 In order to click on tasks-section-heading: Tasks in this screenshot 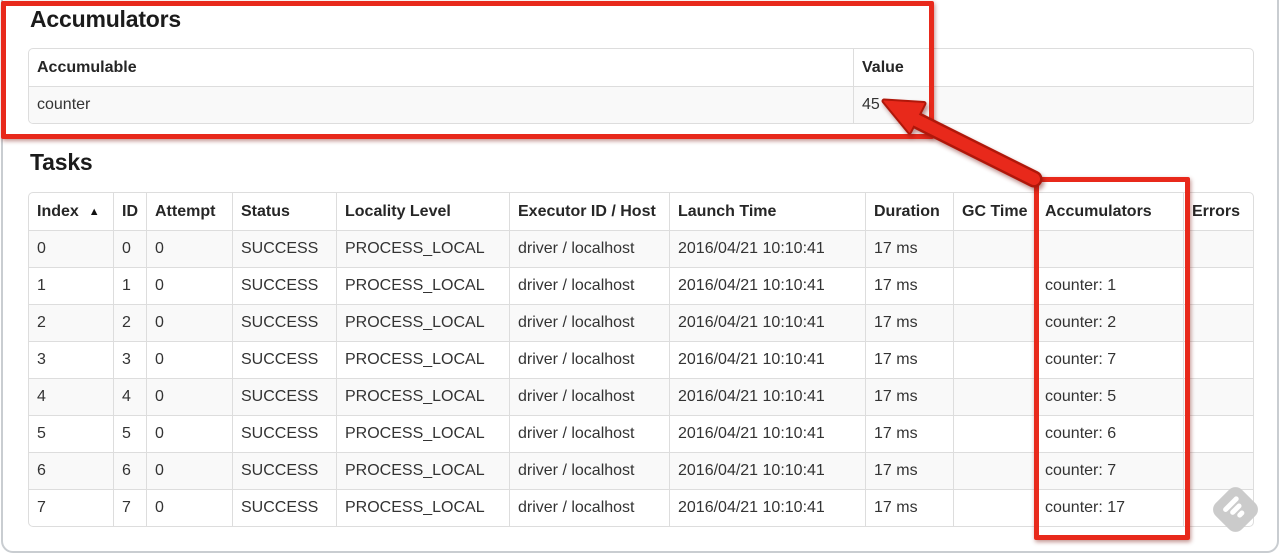, I will do `click(61, 162)`.